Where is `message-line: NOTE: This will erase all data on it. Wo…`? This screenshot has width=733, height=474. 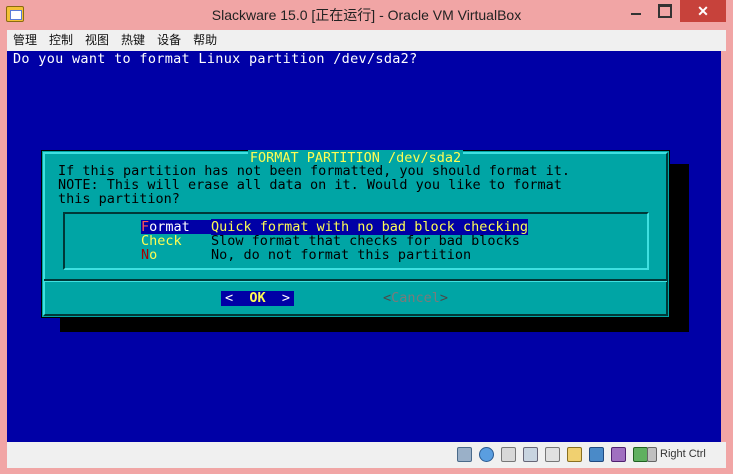 message-line: NOTE: This will erase all data on it. Wo… is located at coordinates (310, 185).